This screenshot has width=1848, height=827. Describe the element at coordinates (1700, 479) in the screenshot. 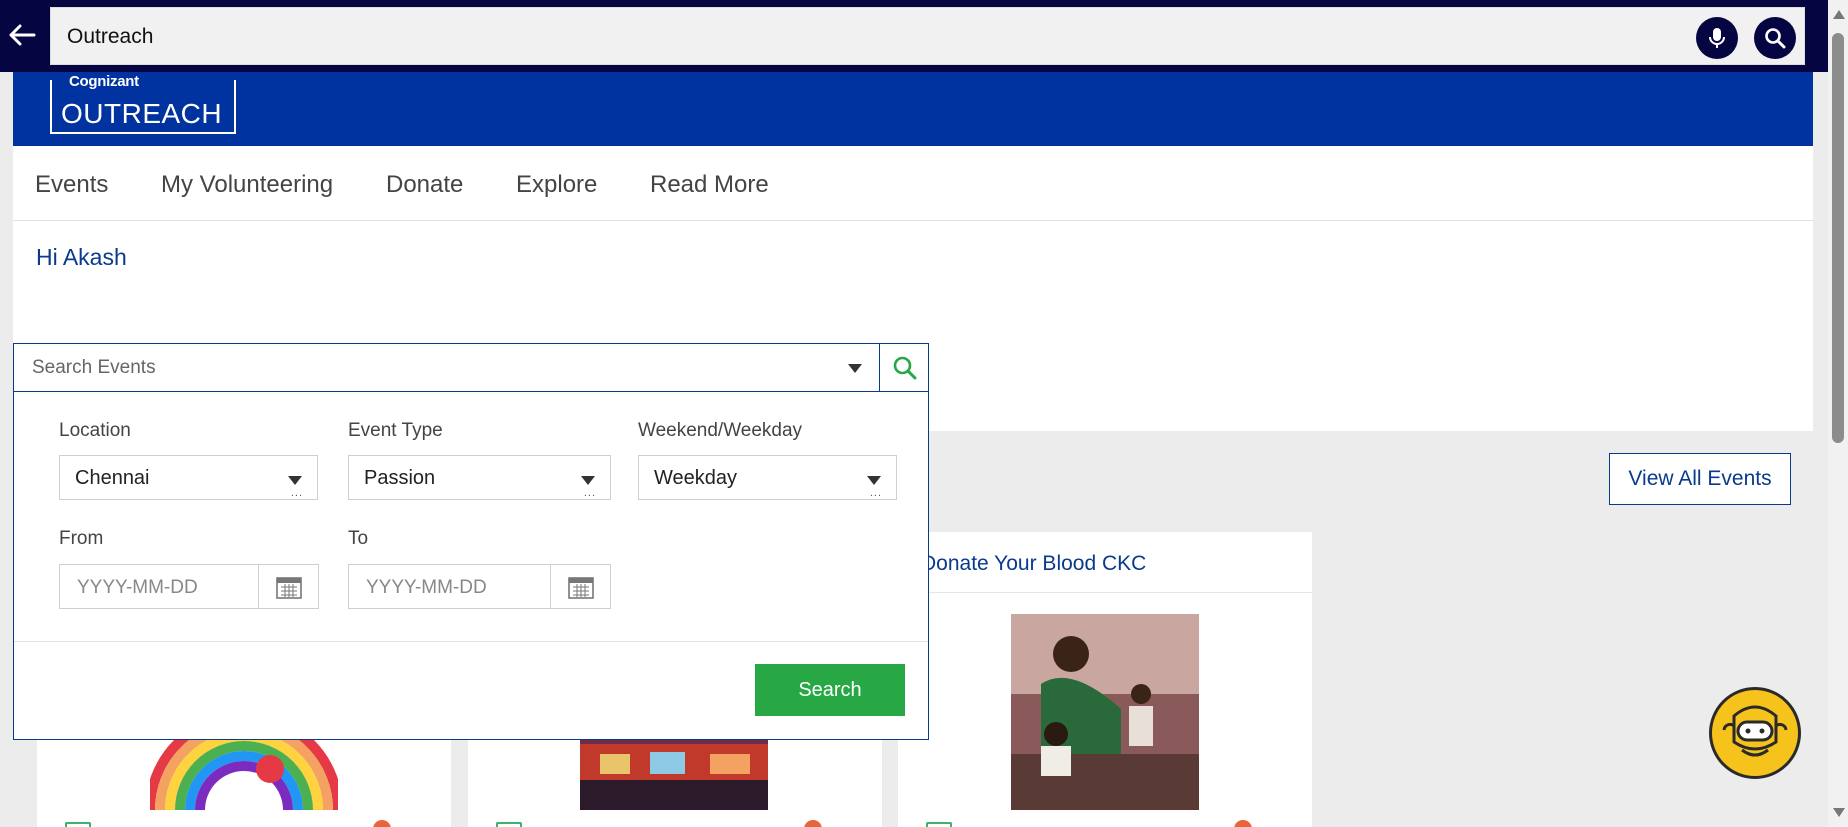

I see `view-all-events-button: View All Events` at that location.